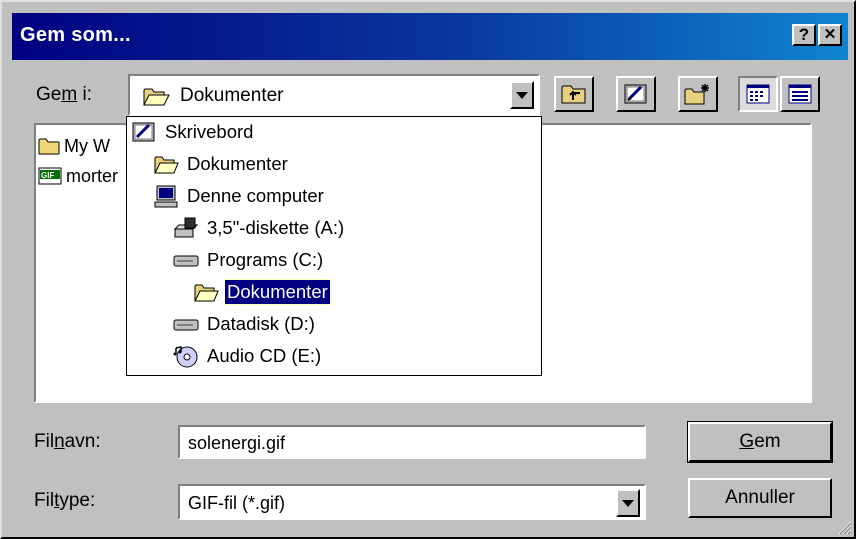 The height and width of the screenshot is (539, 856). I want to click on audio-cd-icon, so click(186, 356).